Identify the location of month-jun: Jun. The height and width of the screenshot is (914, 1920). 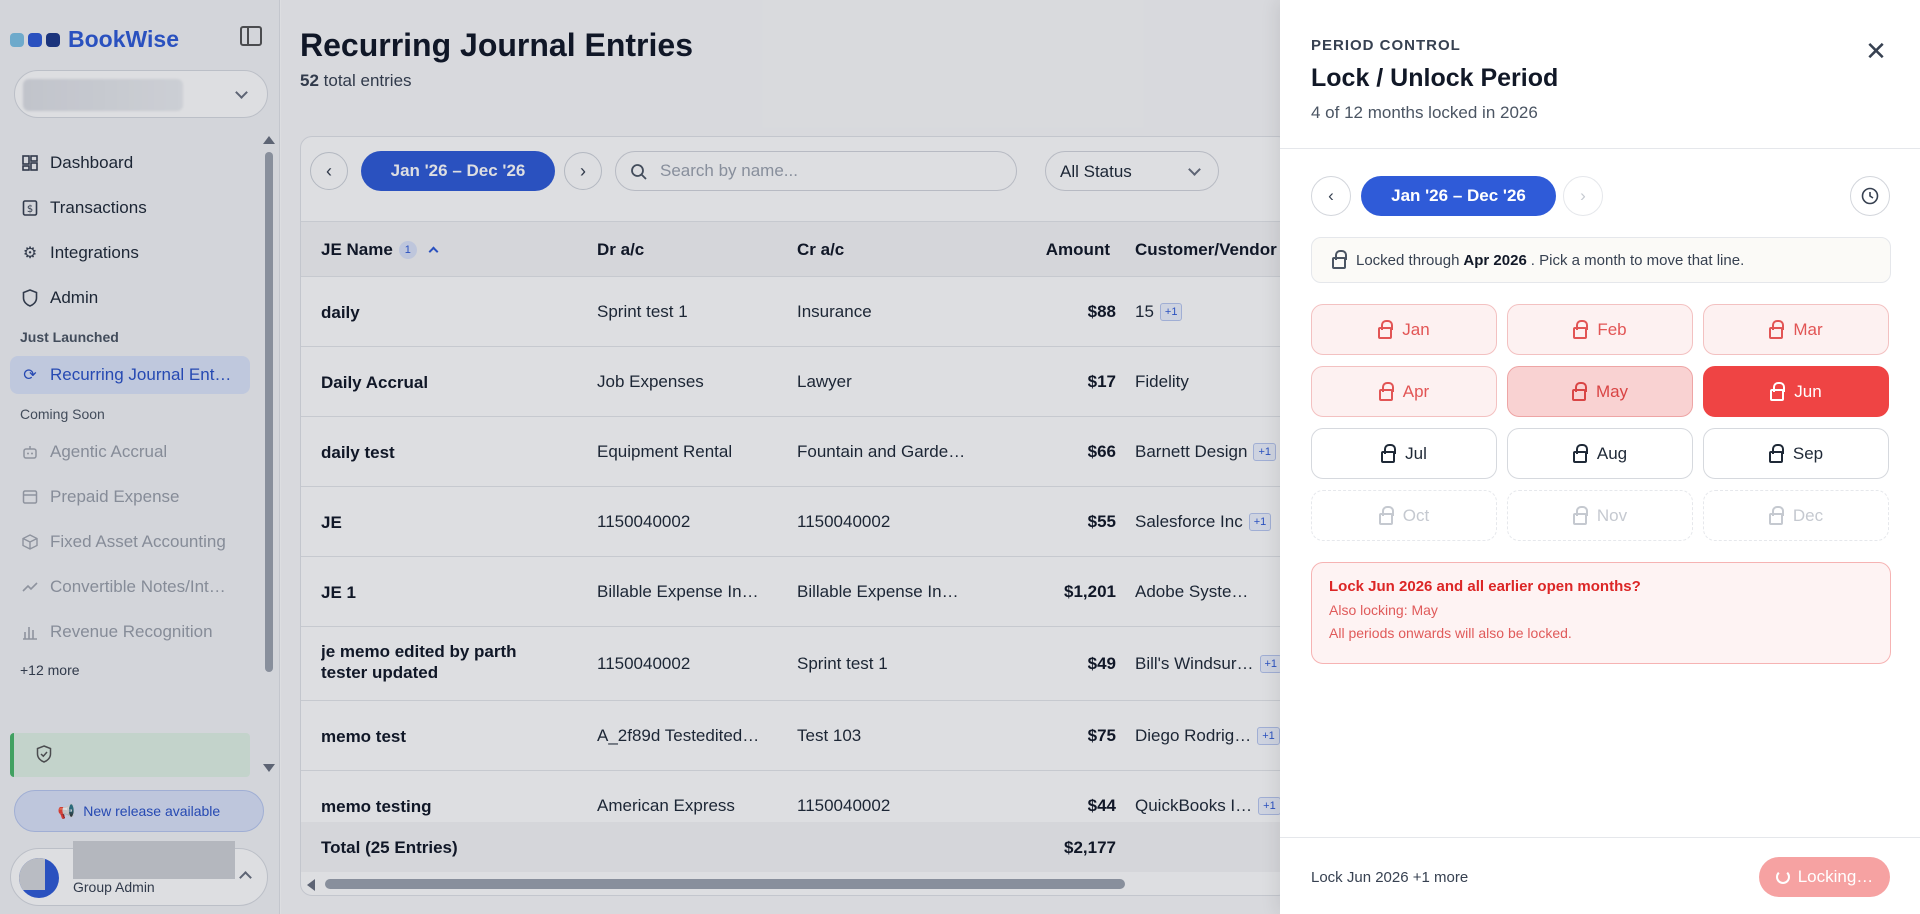
(1796, 391).